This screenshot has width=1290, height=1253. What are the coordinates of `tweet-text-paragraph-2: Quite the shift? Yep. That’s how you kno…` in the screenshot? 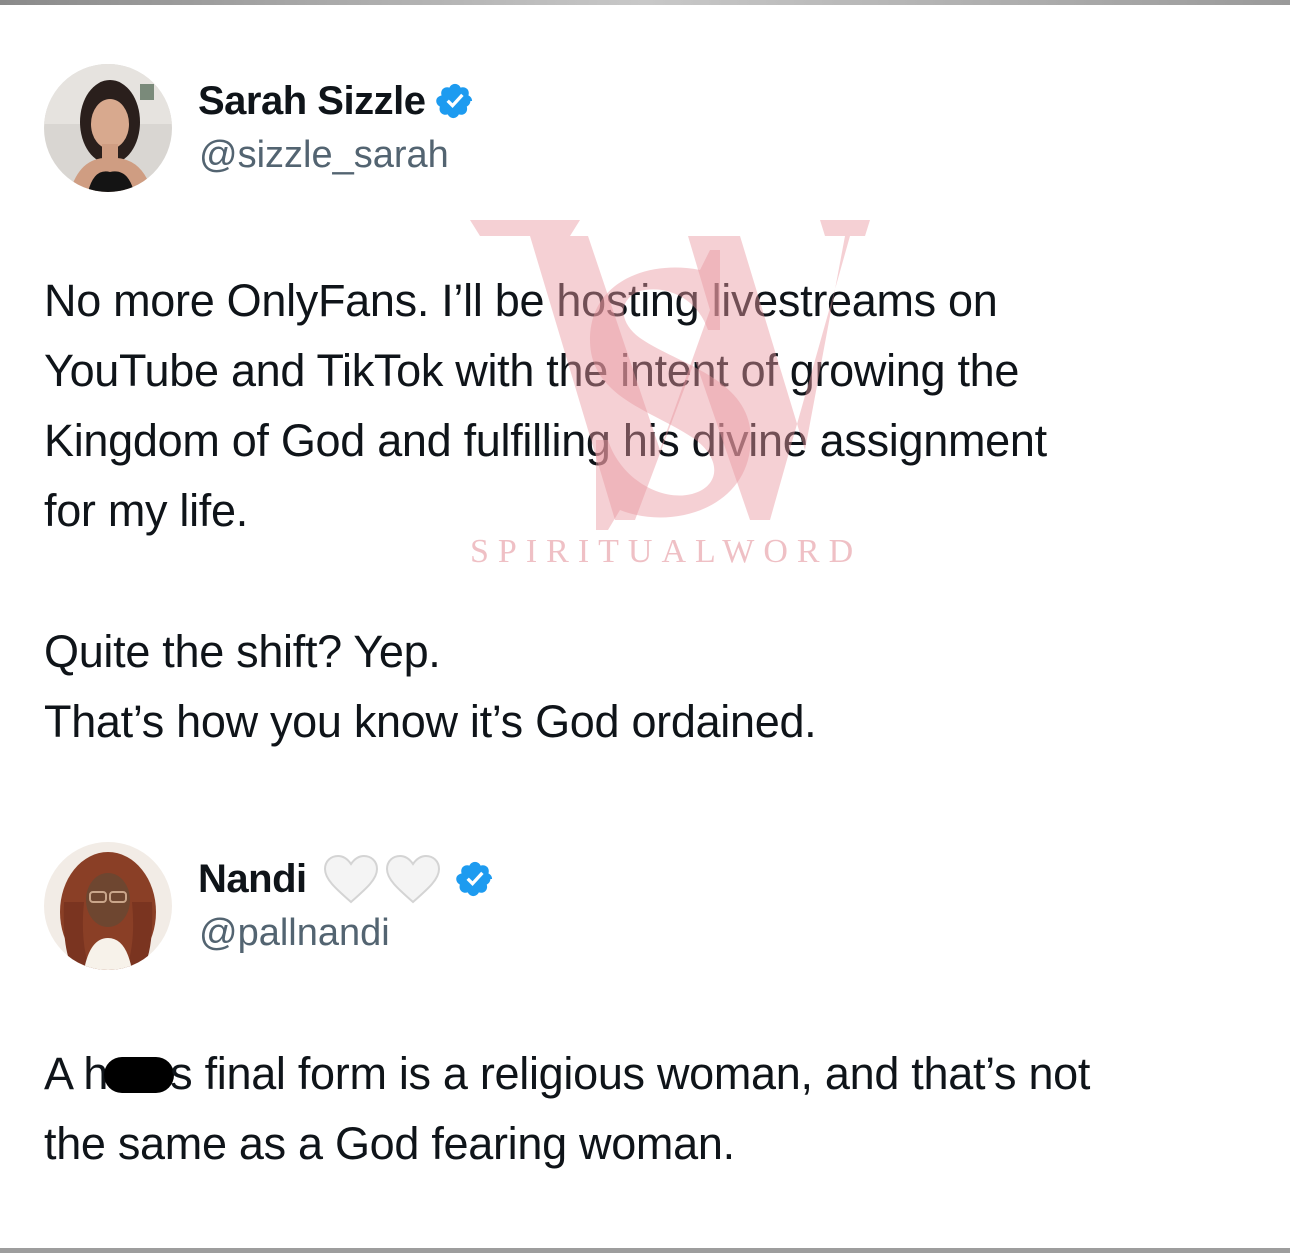 It's located at (430, 686).